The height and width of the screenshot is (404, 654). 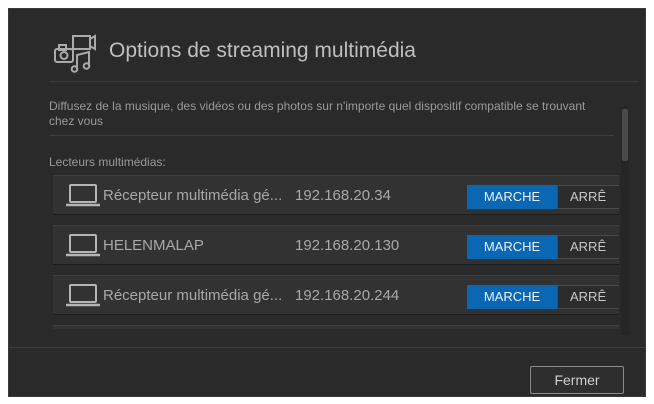 I want to click on footer-divider, so click(x=327, y=347).